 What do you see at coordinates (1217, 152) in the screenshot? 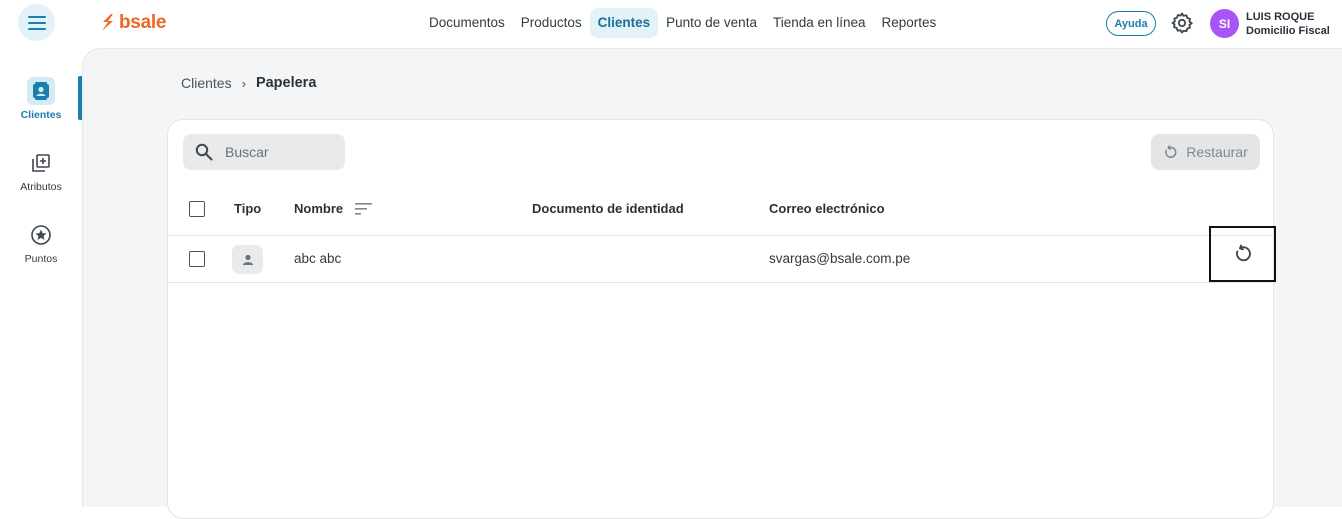
I see `restore-label: Restaurar` at bounding box center [1217, 152].